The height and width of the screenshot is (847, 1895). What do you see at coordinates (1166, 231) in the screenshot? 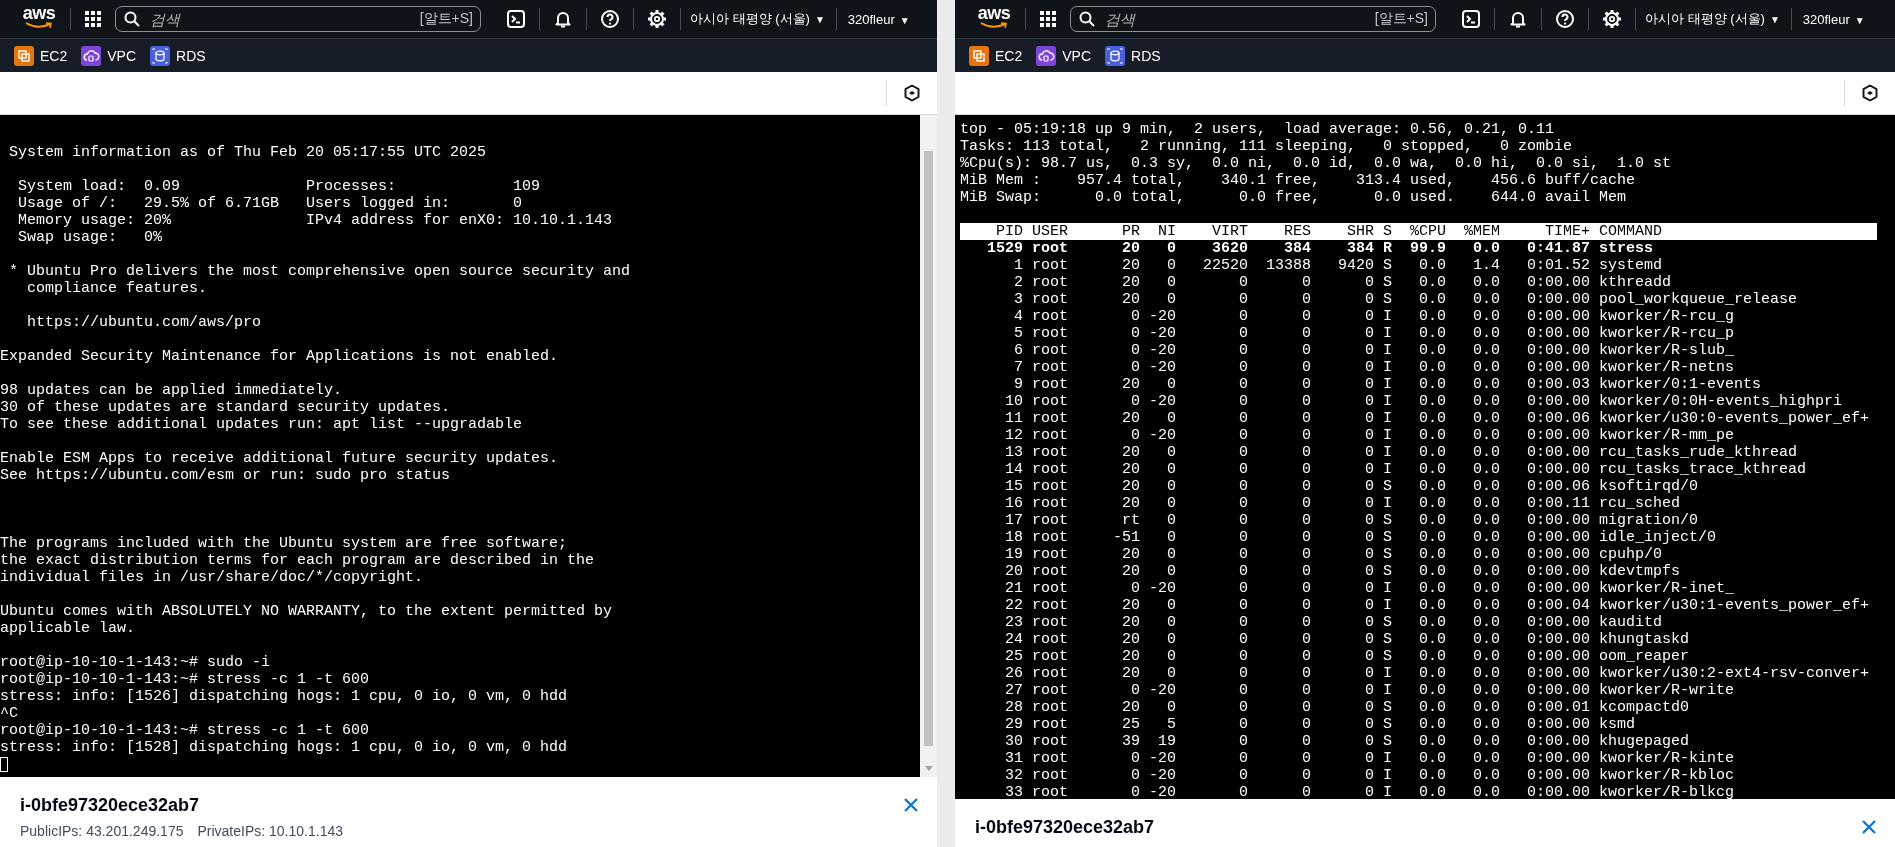
I see `column-header: NI` at bounding box center [1166, 231].